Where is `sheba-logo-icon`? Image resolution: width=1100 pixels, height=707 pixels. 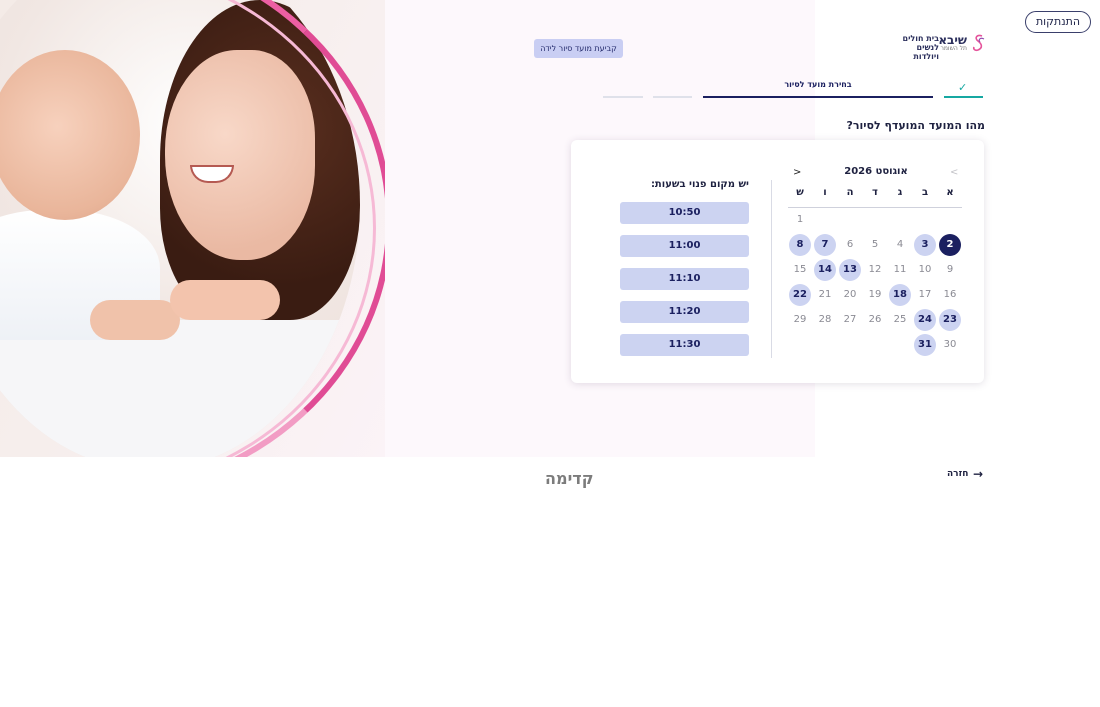 sheba-logo-icon is located at coordinates (978, 43).